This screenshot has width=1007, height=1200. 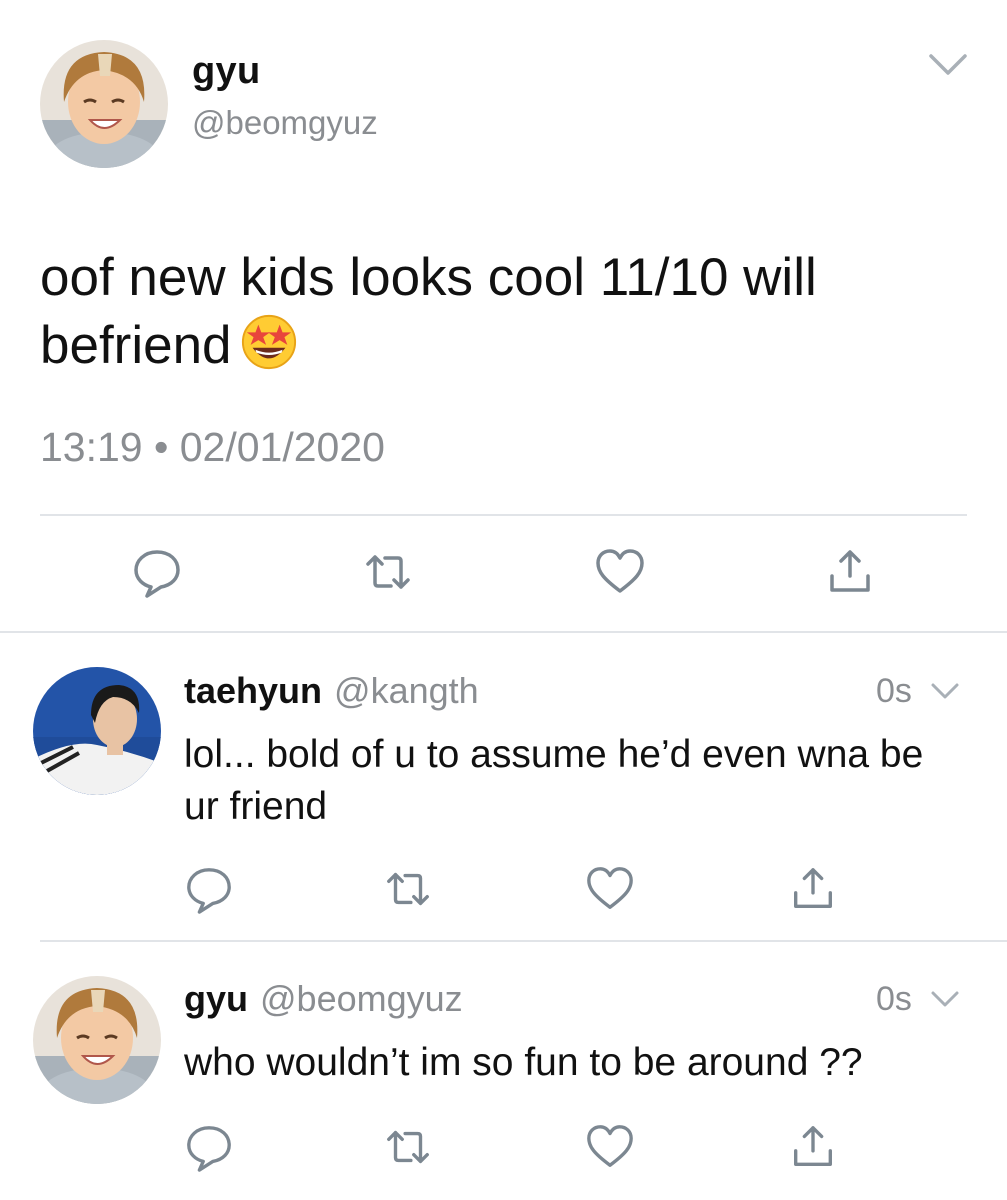 I want to click on star-struck-emoji, so click(x=269, y=342).